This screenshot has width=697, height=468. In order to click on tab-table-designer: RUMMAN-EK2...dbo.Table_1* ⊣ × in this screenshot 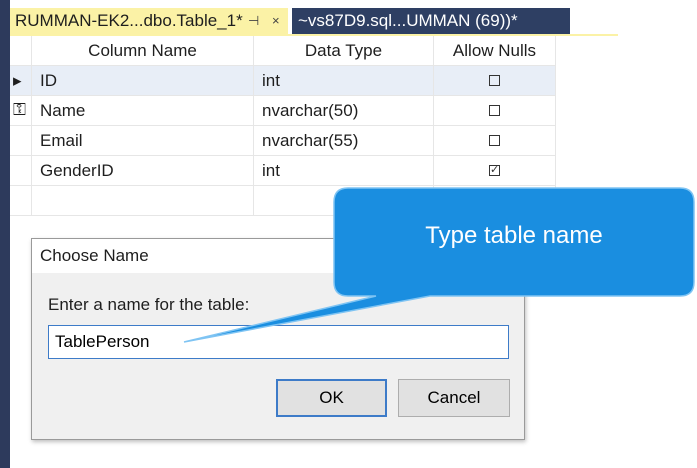, I will do `click(149, 21)`.